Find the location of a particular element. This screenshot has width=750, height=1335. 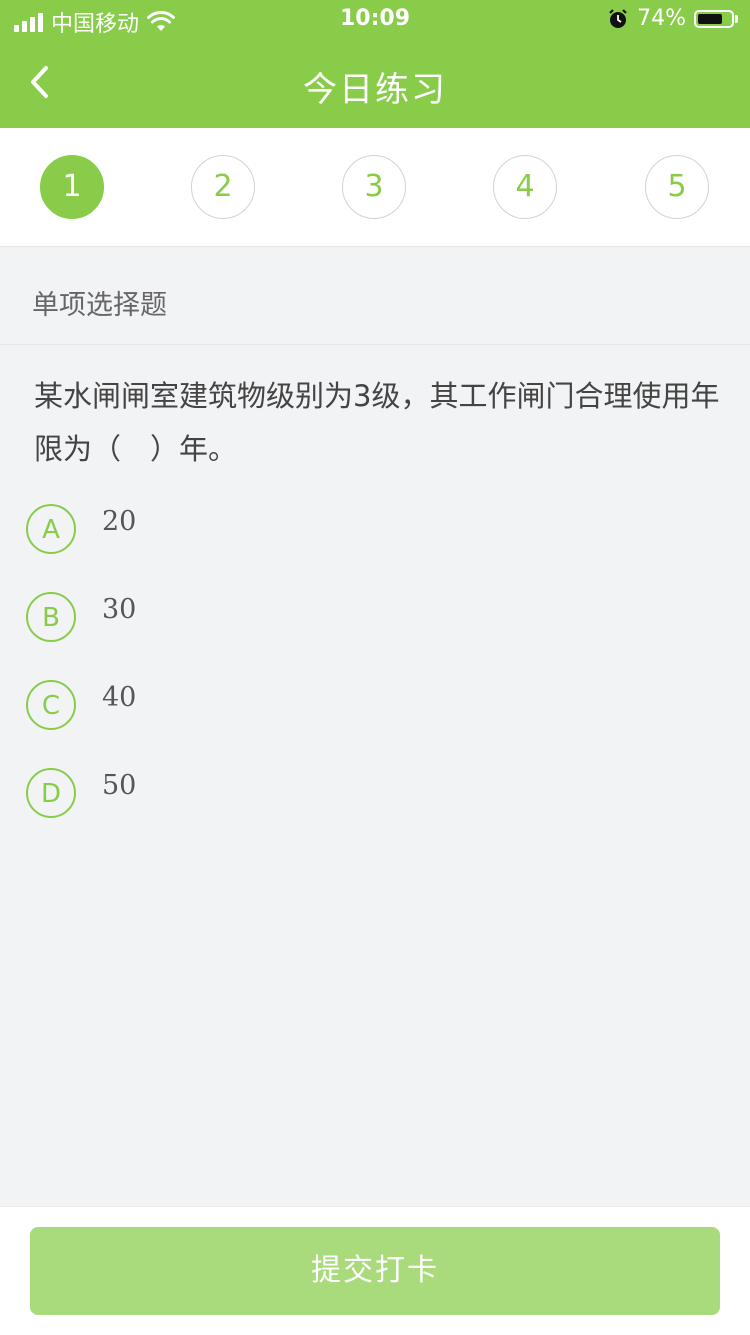

option-b-letter: B is located at coordinates (51, 617).